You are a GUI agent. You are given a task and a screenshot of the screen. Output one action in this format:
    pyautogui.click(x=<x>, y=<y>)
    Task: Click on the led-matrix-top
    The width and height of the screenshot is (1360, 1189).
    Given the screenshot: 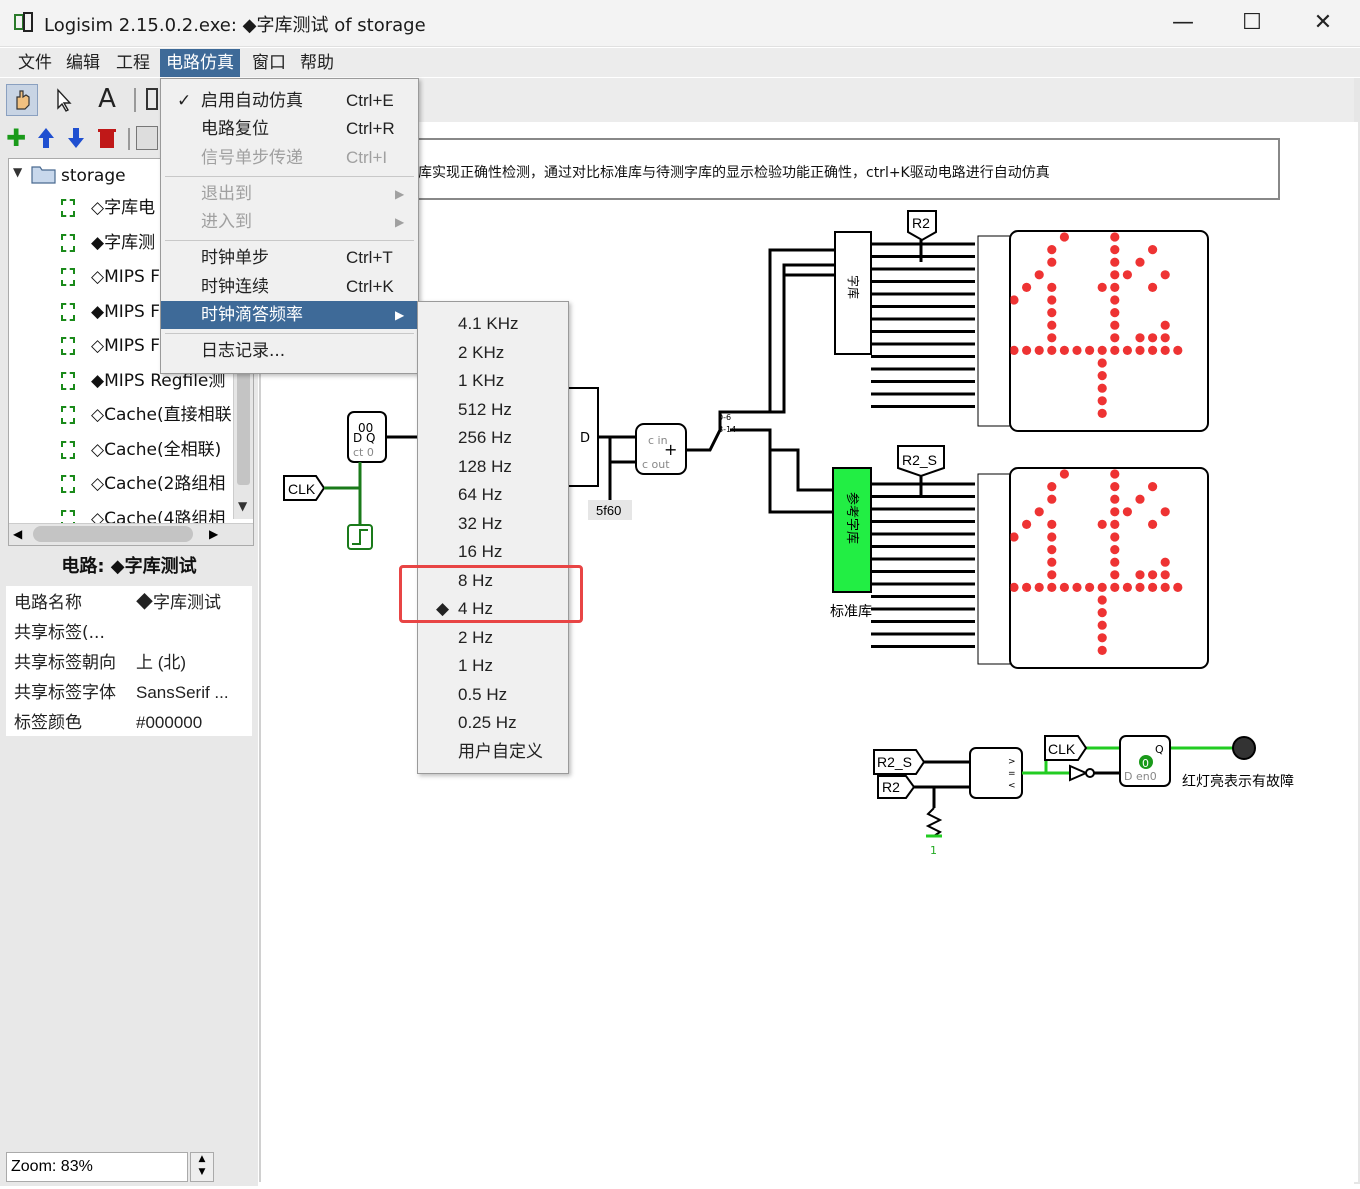 What is the action you would take?
    pyautogui.click(x=1109, y=331)
    